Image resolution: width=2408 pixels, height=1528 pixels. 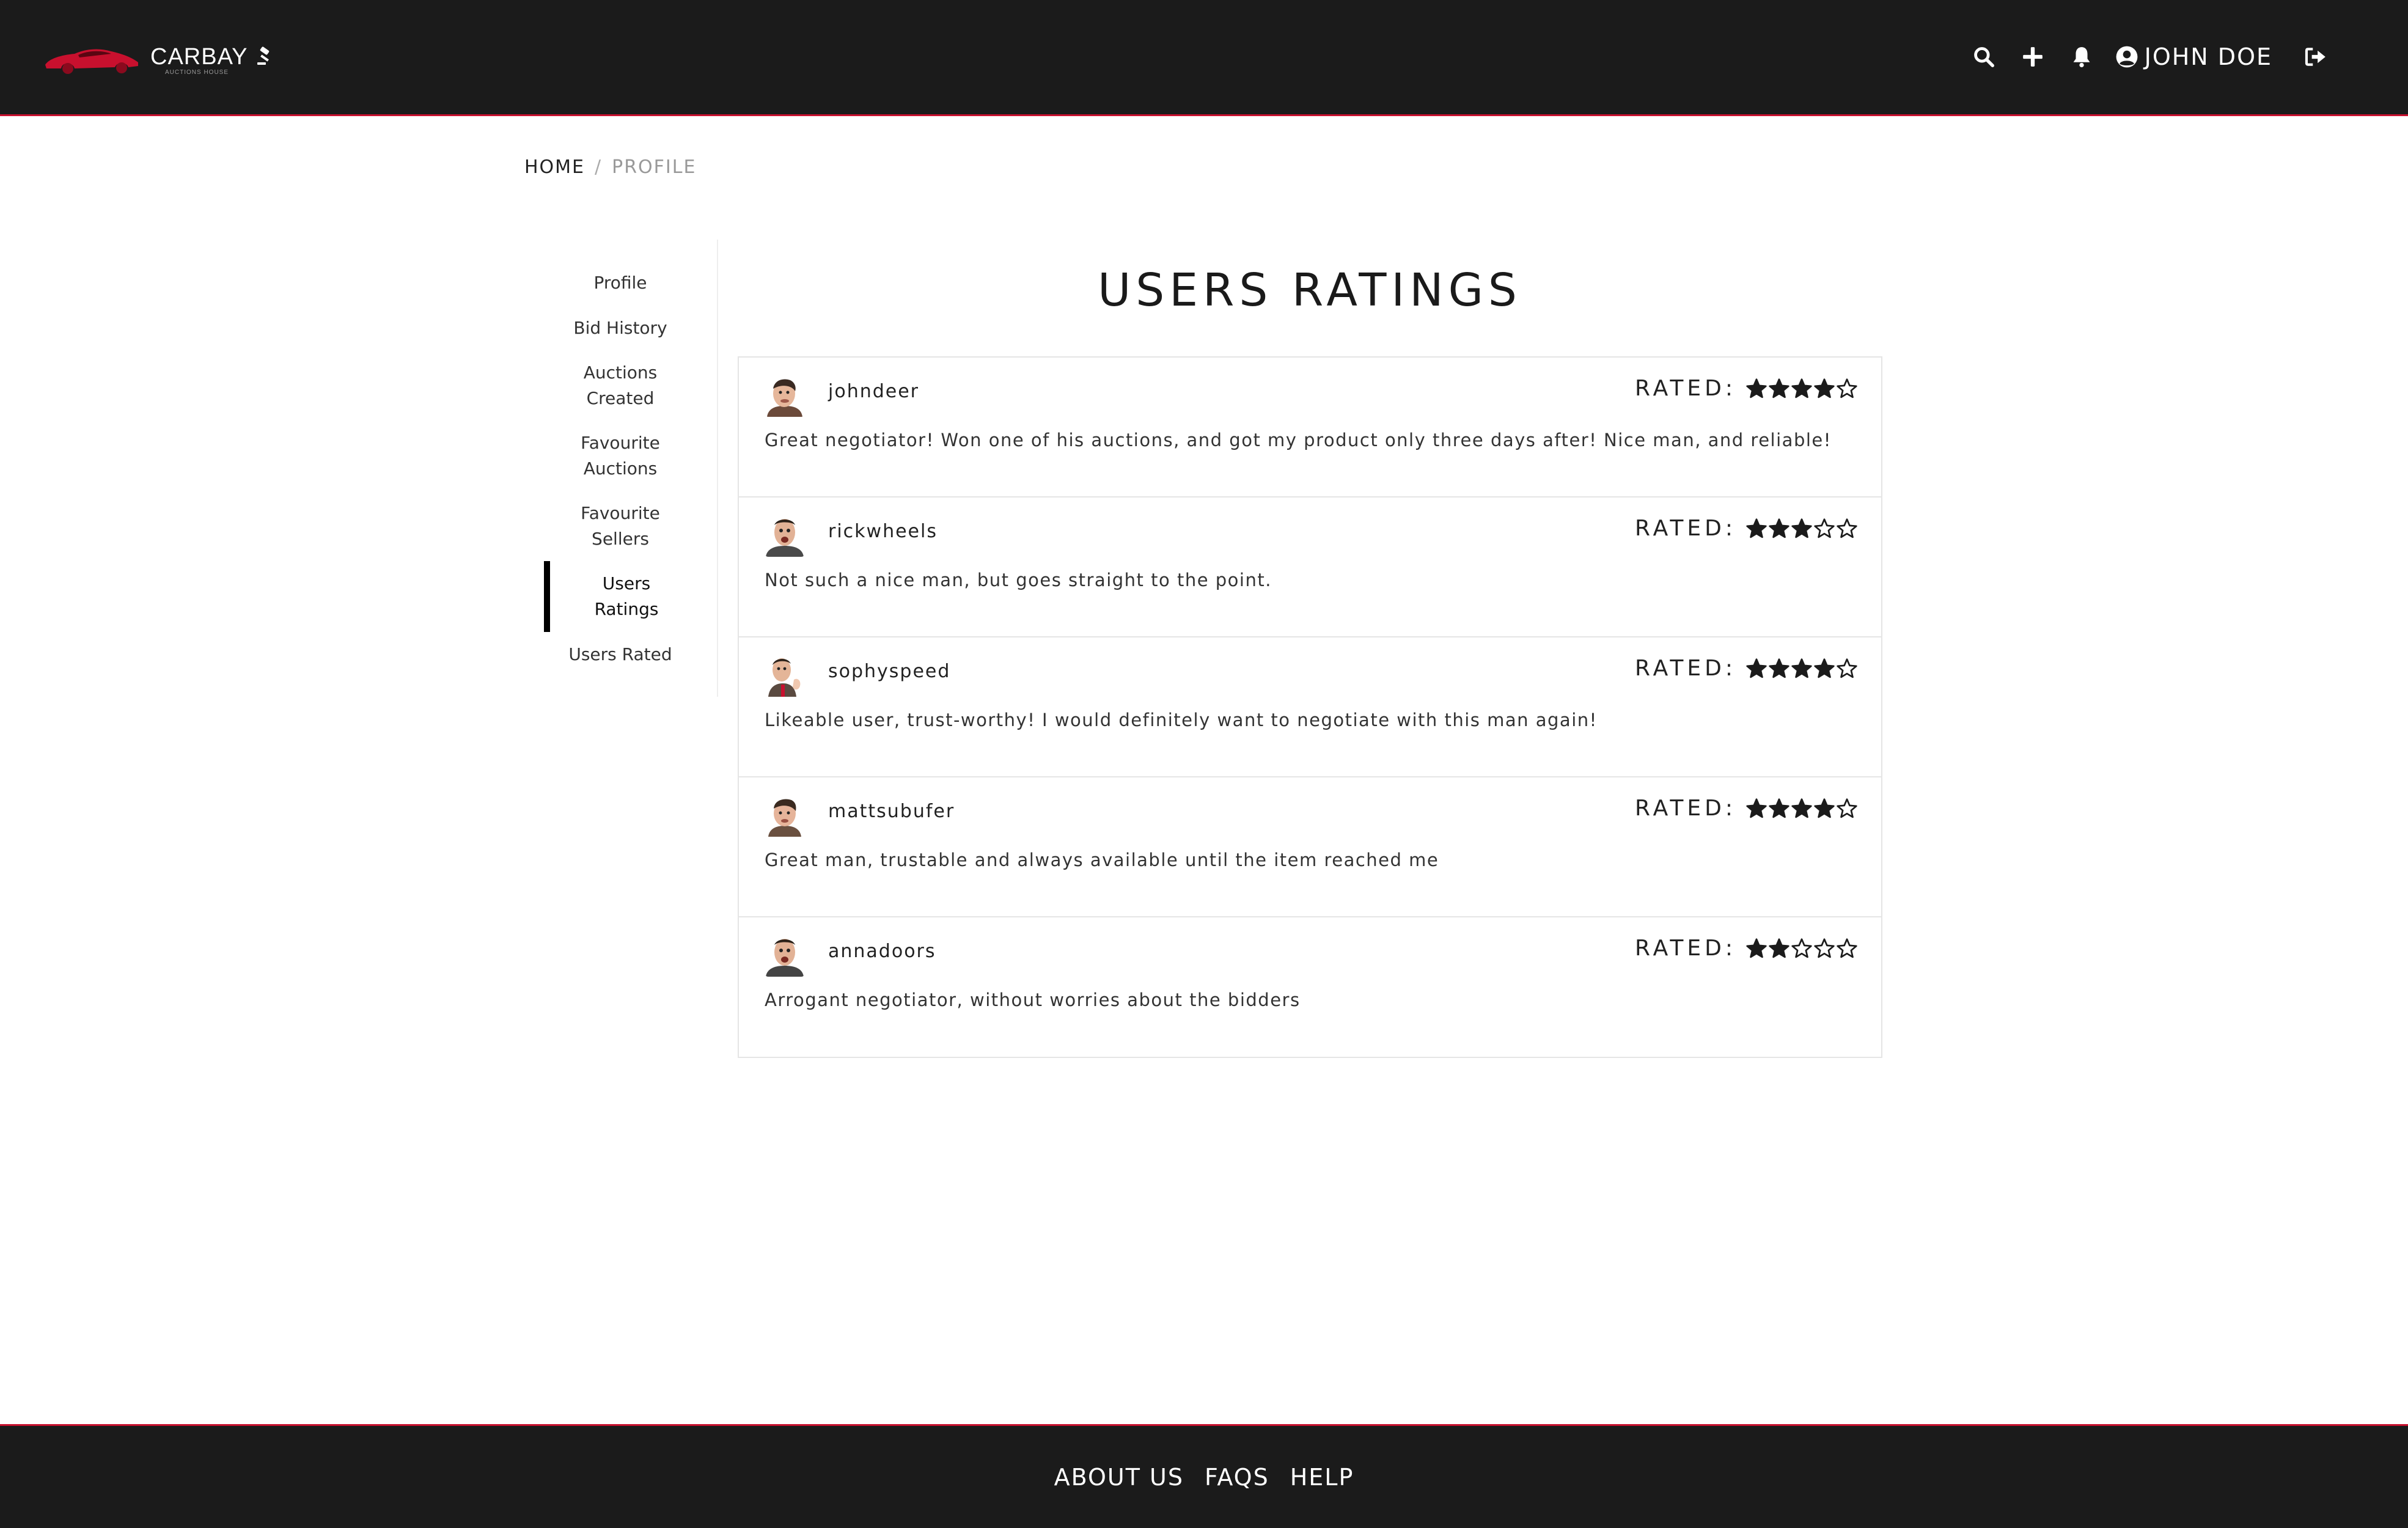 What do you see at coordinates (882, 951) in the screenshot?
I see `rating-username: annadoors` at bounding box center [882, 951].